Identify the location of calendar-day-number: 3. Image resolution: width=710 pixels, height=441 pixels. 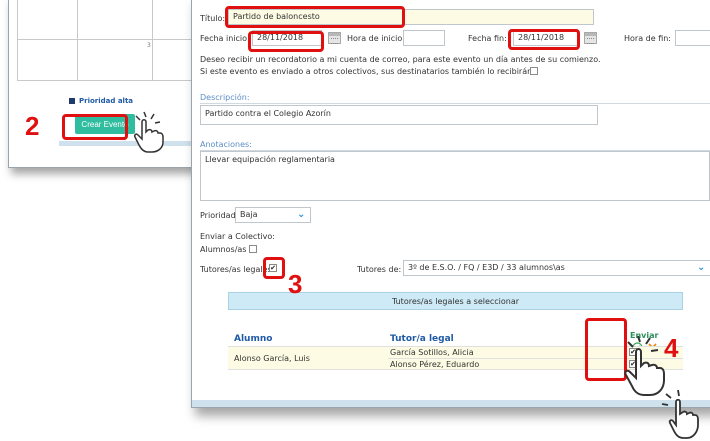
(149, 45).